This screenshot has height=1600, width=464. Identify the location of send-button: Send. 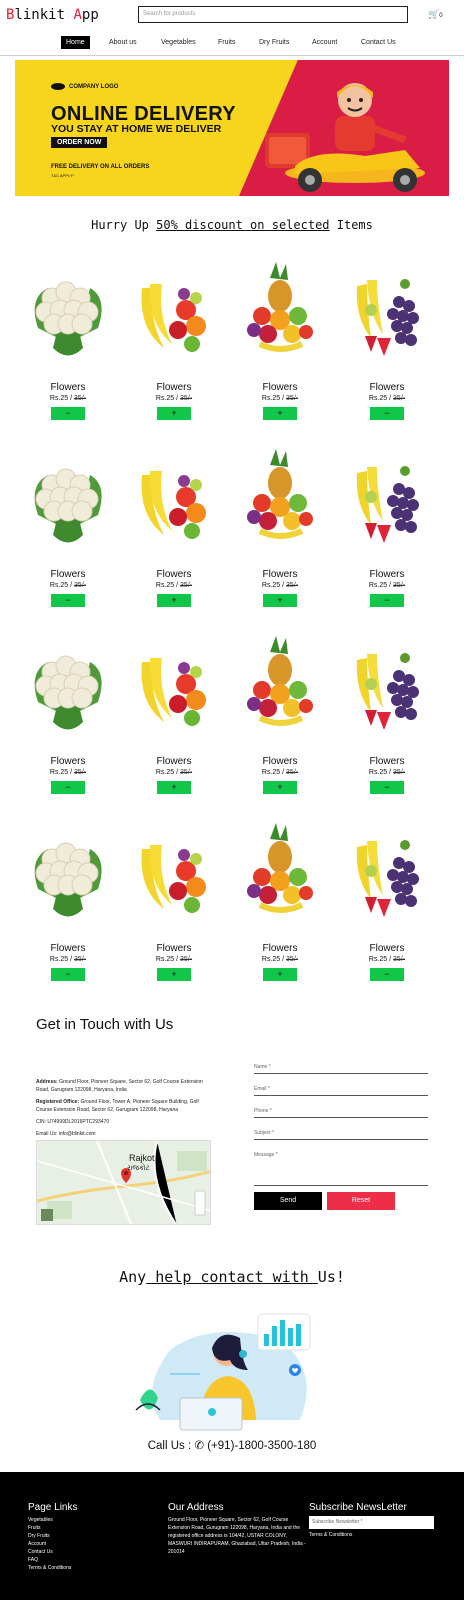
(288, 1201).